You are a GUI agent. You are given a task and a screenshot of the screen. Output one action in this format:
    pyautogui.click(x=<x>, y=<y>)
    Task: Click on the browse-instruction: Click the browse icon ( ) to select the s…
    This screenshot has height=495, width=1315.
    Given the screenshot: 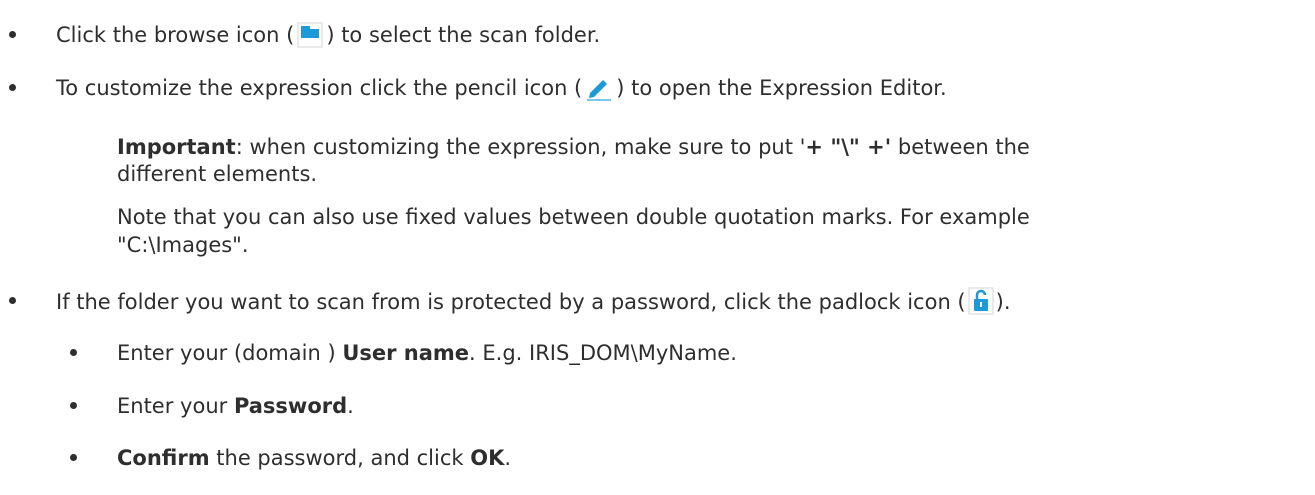 What is the action you would take?
    pyautogui.click(x=328, y=38)
    